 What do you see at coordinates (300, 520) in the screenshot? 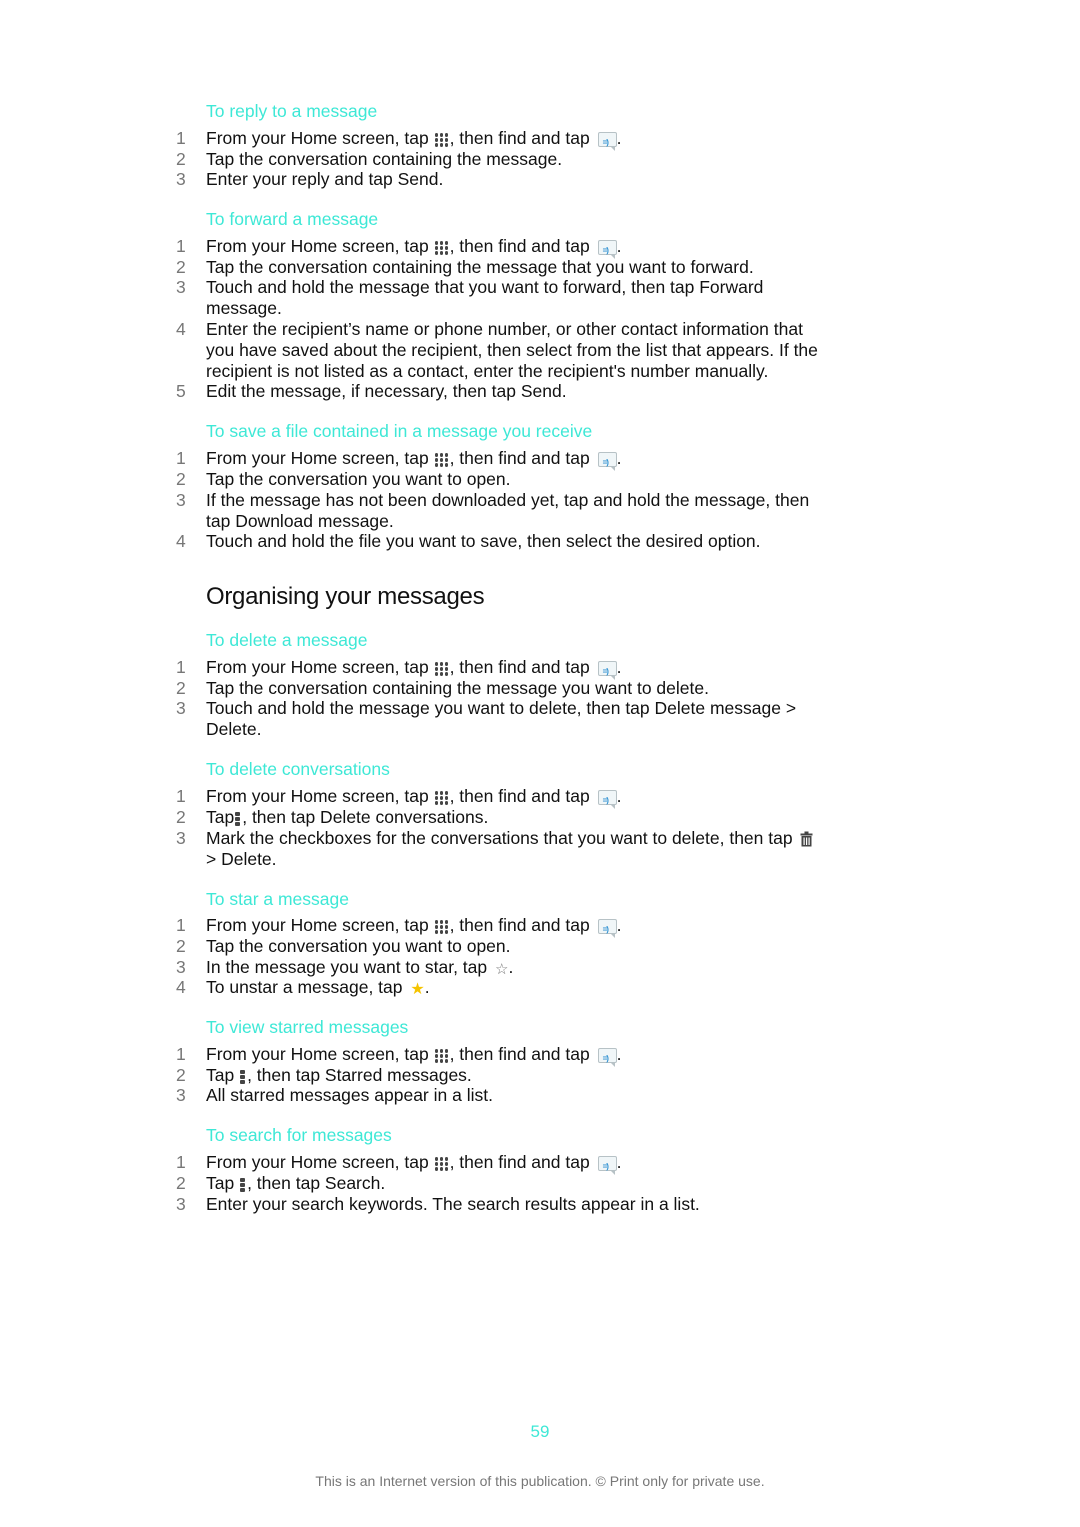
I see `step-text-segment: tap Download message.` at bounding box center [300, 520].